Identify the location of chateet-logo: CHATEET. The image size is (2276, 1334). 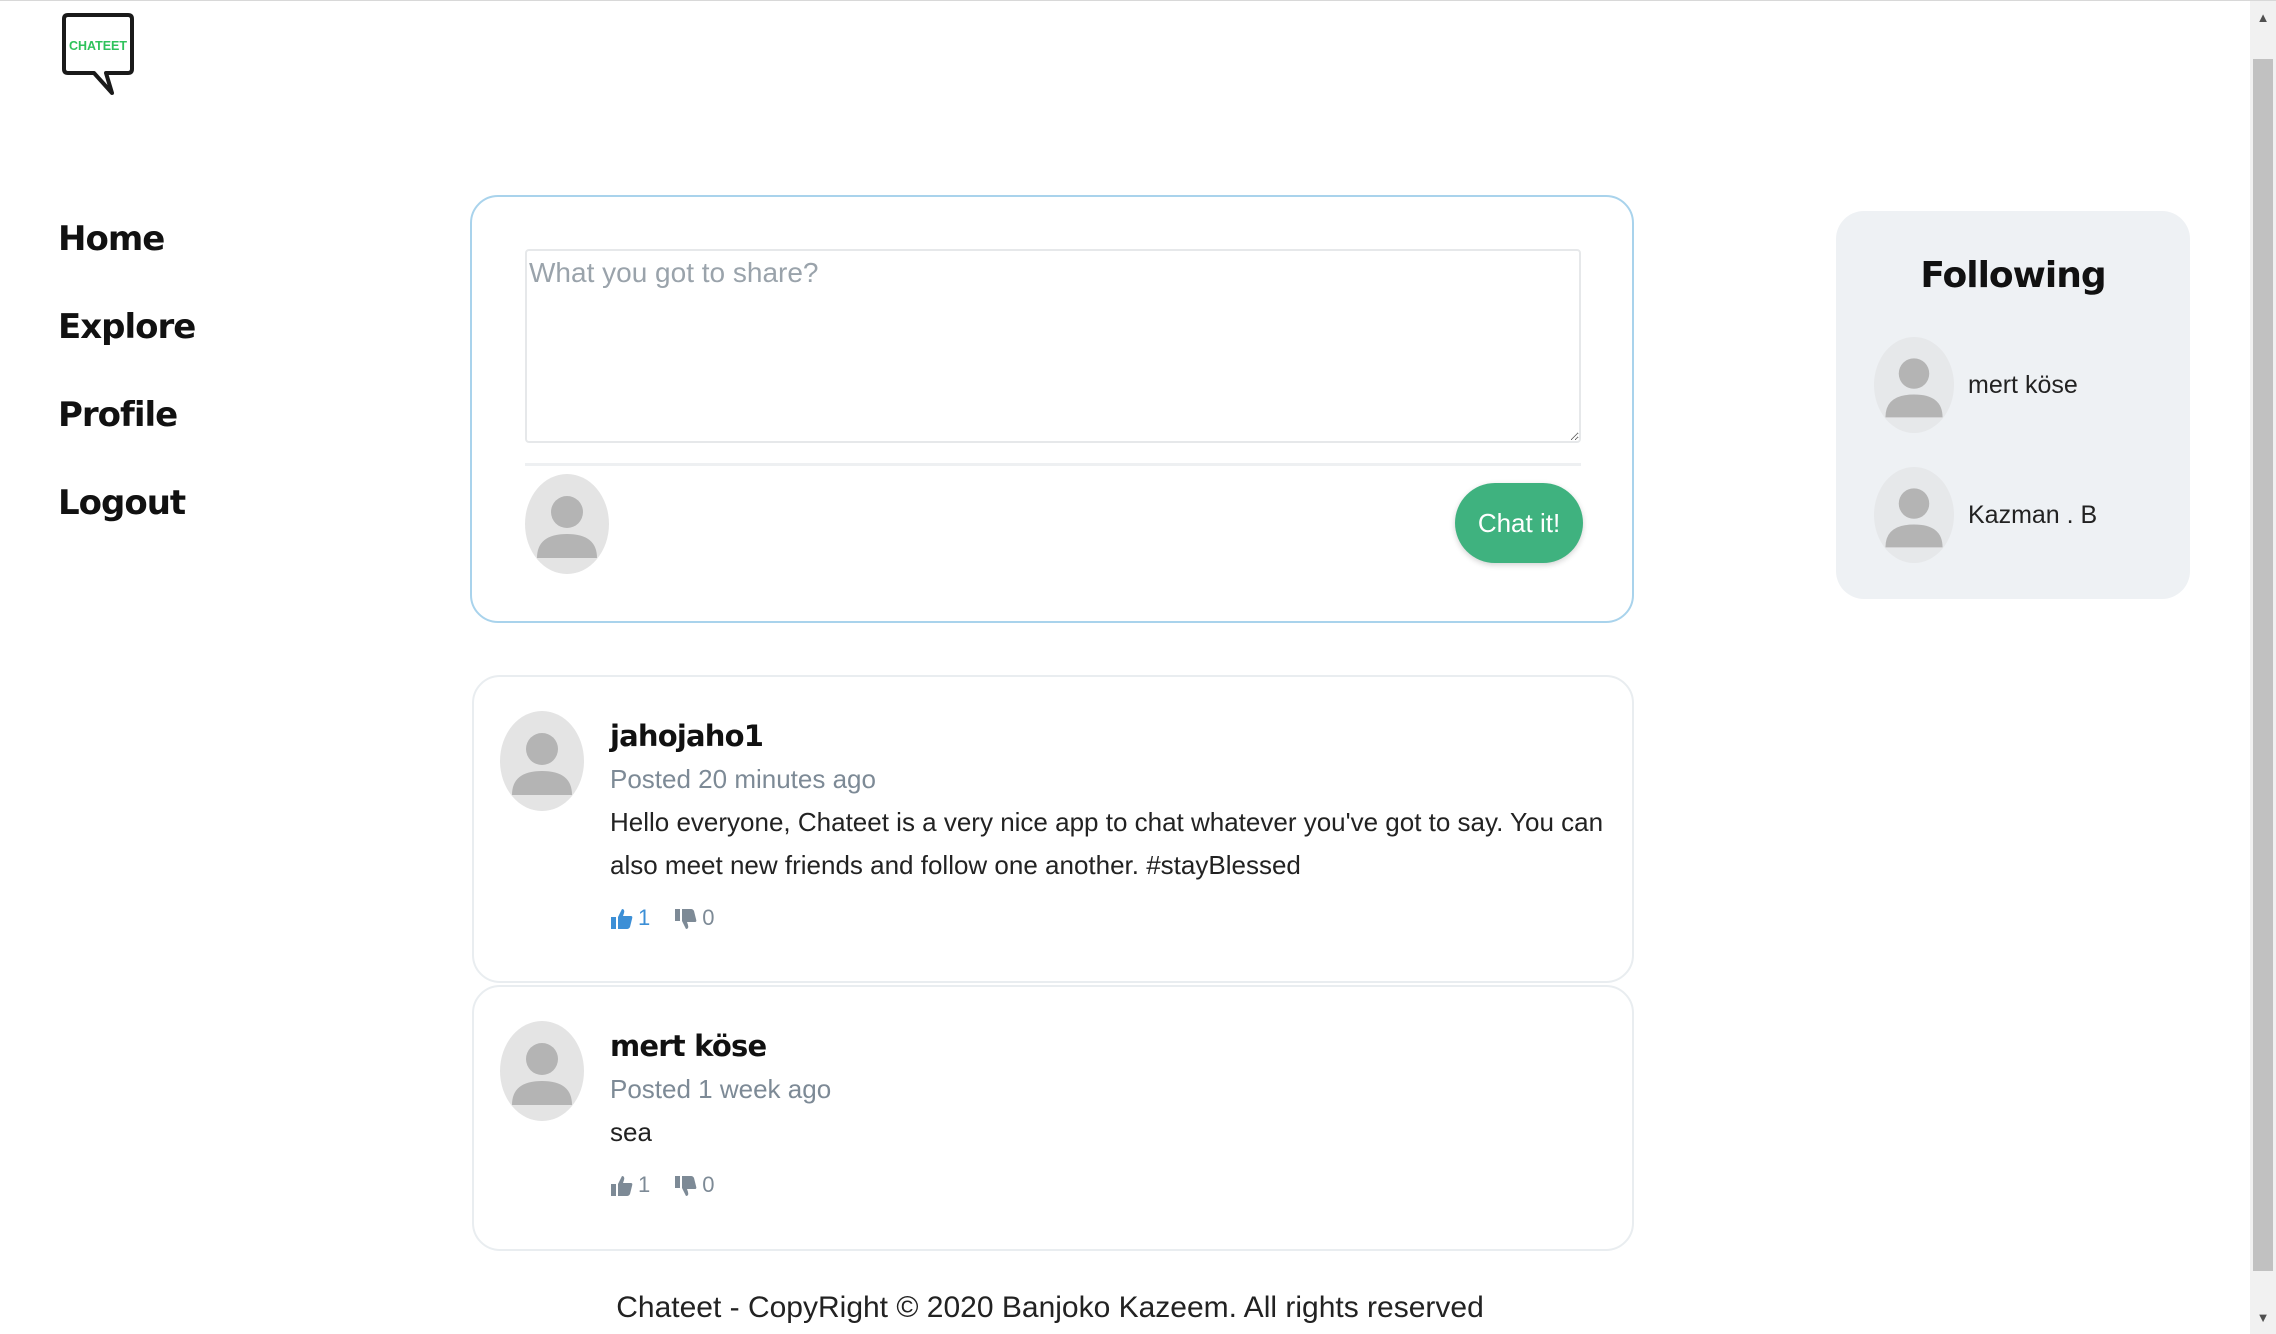
(98, 55).